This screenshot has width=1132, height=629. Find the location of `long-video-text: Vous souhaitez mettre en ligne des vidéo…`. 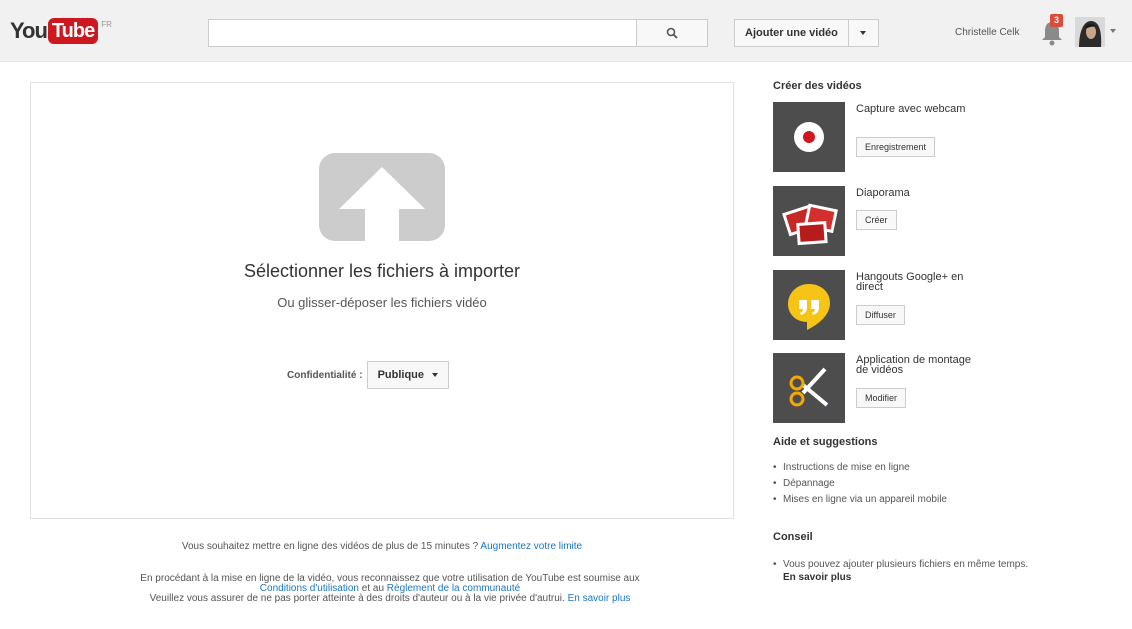

long-video-text: Vous souhaitez mettre en ligne des vidéo… is located at coordinates (330, 546).